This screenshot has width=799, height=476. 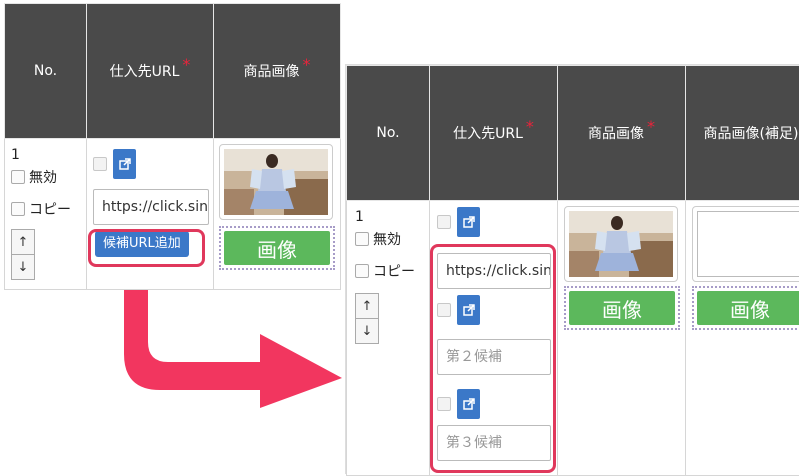 What do you see at coordinates (493, 358) in the screenshot?
I see `highlight-candidate-urls` at bounding box center [493, 358].